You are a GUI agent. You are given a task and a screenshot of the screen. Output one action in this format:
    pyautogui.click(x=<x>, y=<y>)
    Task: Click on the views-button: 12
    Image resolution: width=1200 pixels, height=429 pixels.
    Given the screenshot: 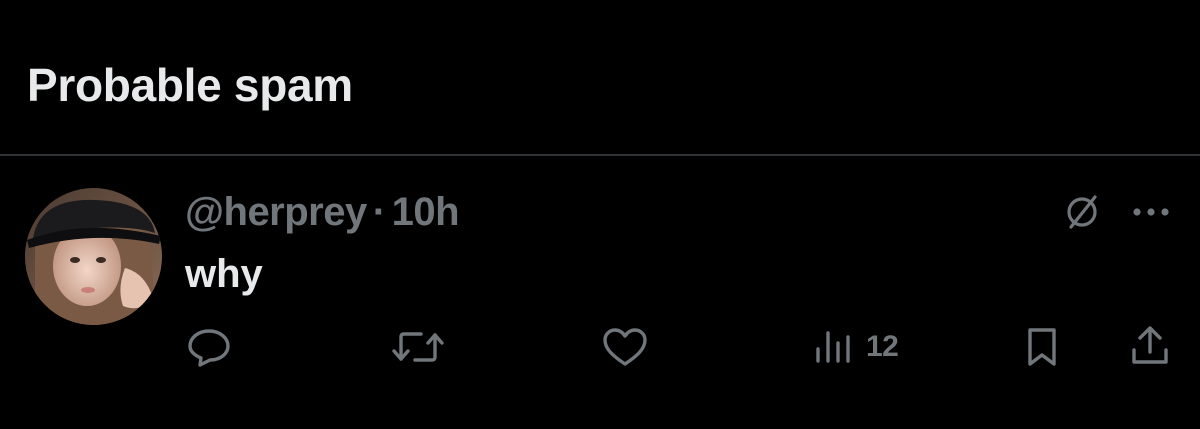 What is the action you would take?
    pyautogui.click(x=862, y=347)
    